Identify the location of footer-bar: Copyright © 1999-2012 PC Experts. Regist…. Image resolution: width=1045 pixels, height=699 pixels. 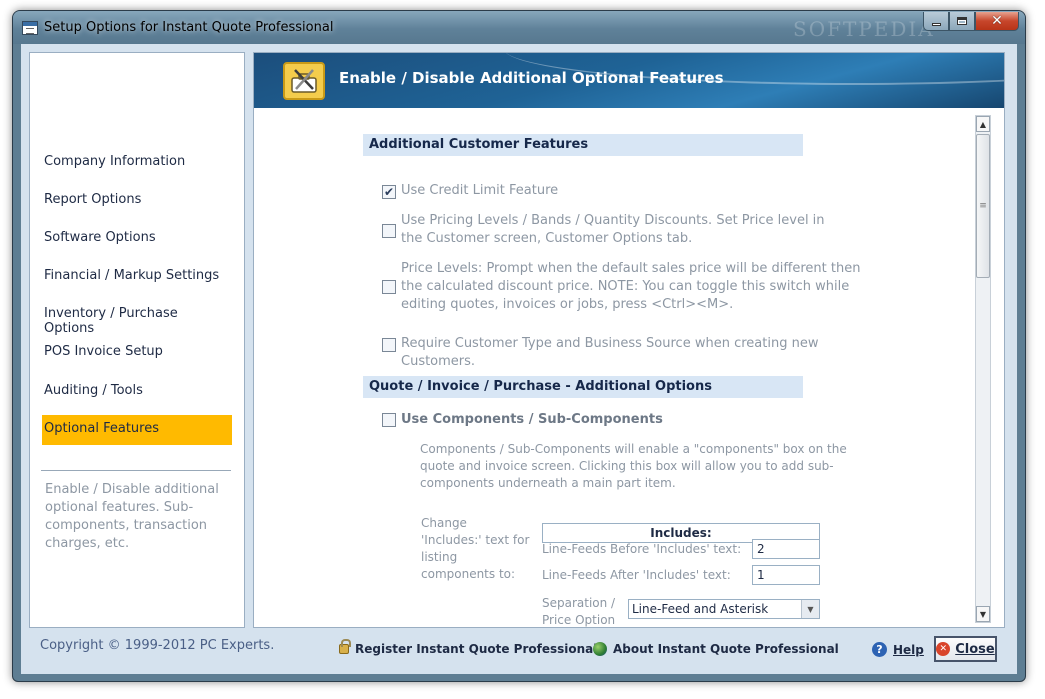
(519, 654).